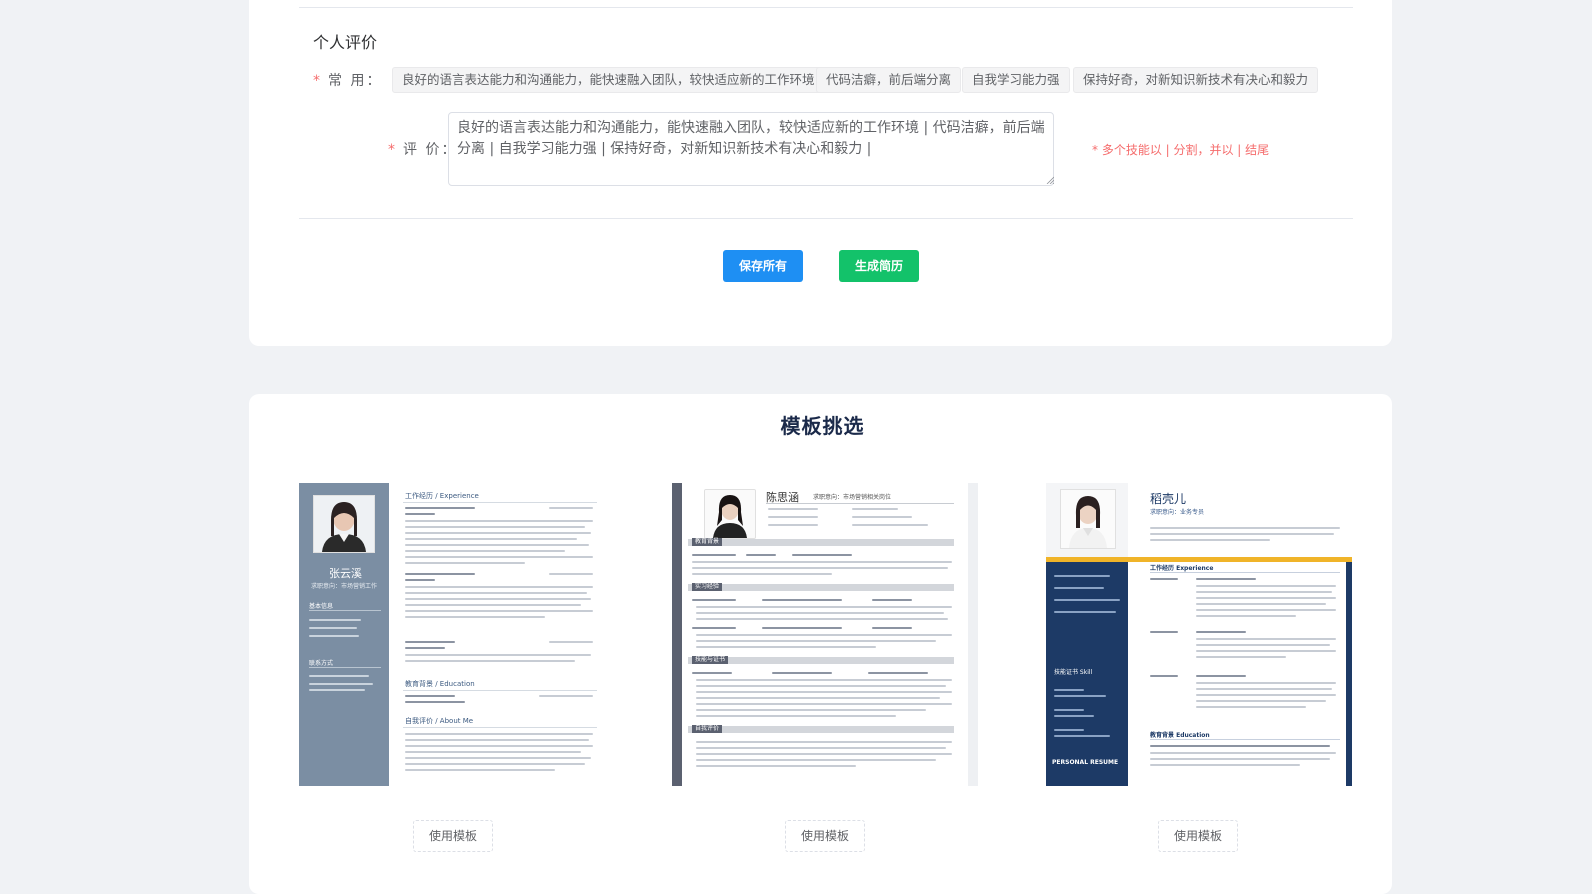 The height and width of the screenshot is (894, 1592). I want to click on divider-top, so click(826, 7).